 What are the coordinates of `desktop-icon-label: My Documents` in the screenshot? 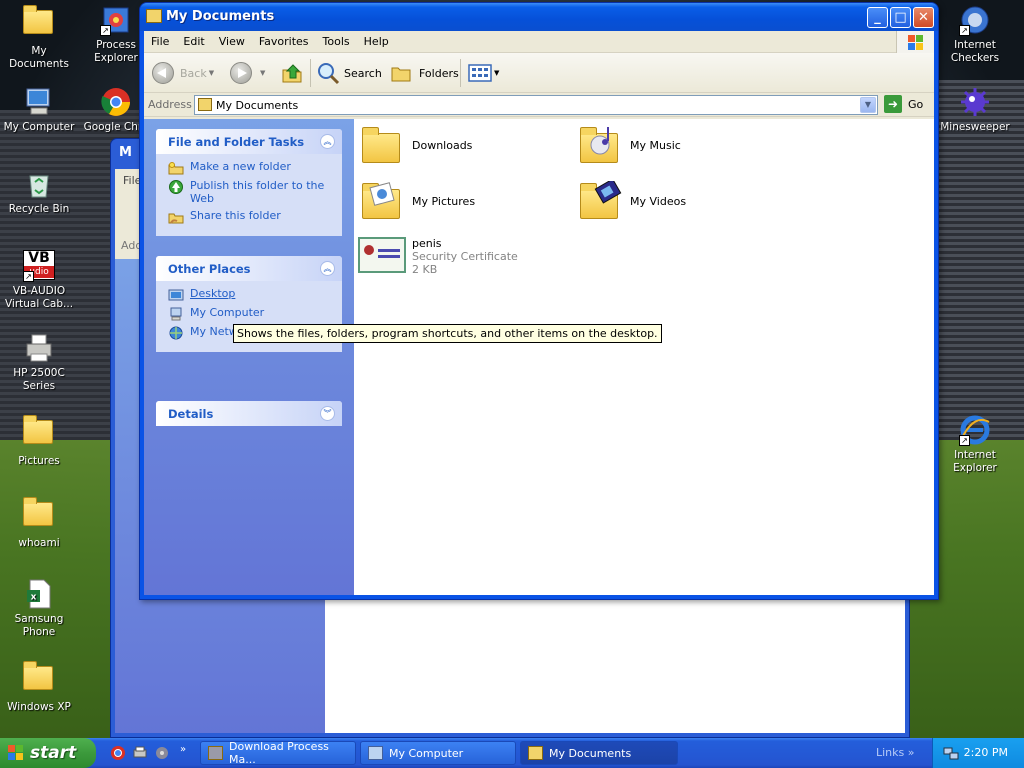 It's located at (39, 57).